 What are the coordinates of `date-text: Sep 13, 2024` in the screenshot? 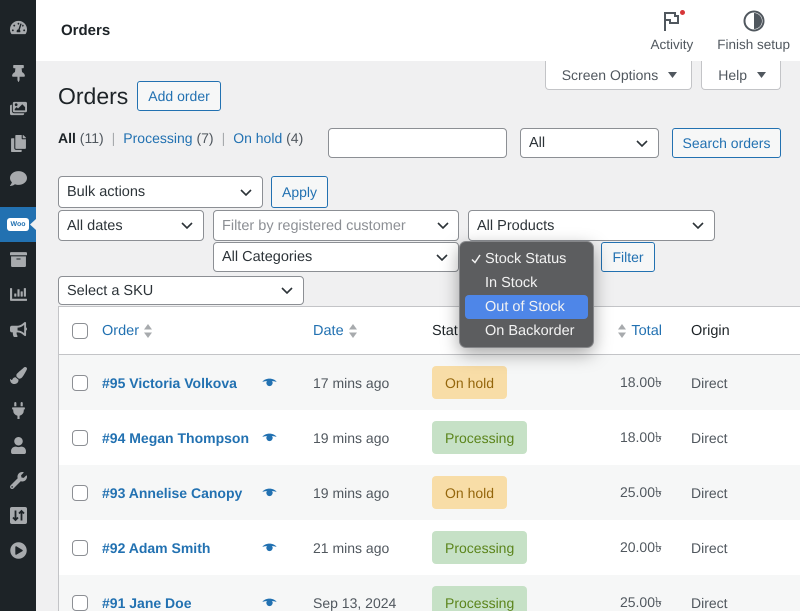 It's located at (354, 602).